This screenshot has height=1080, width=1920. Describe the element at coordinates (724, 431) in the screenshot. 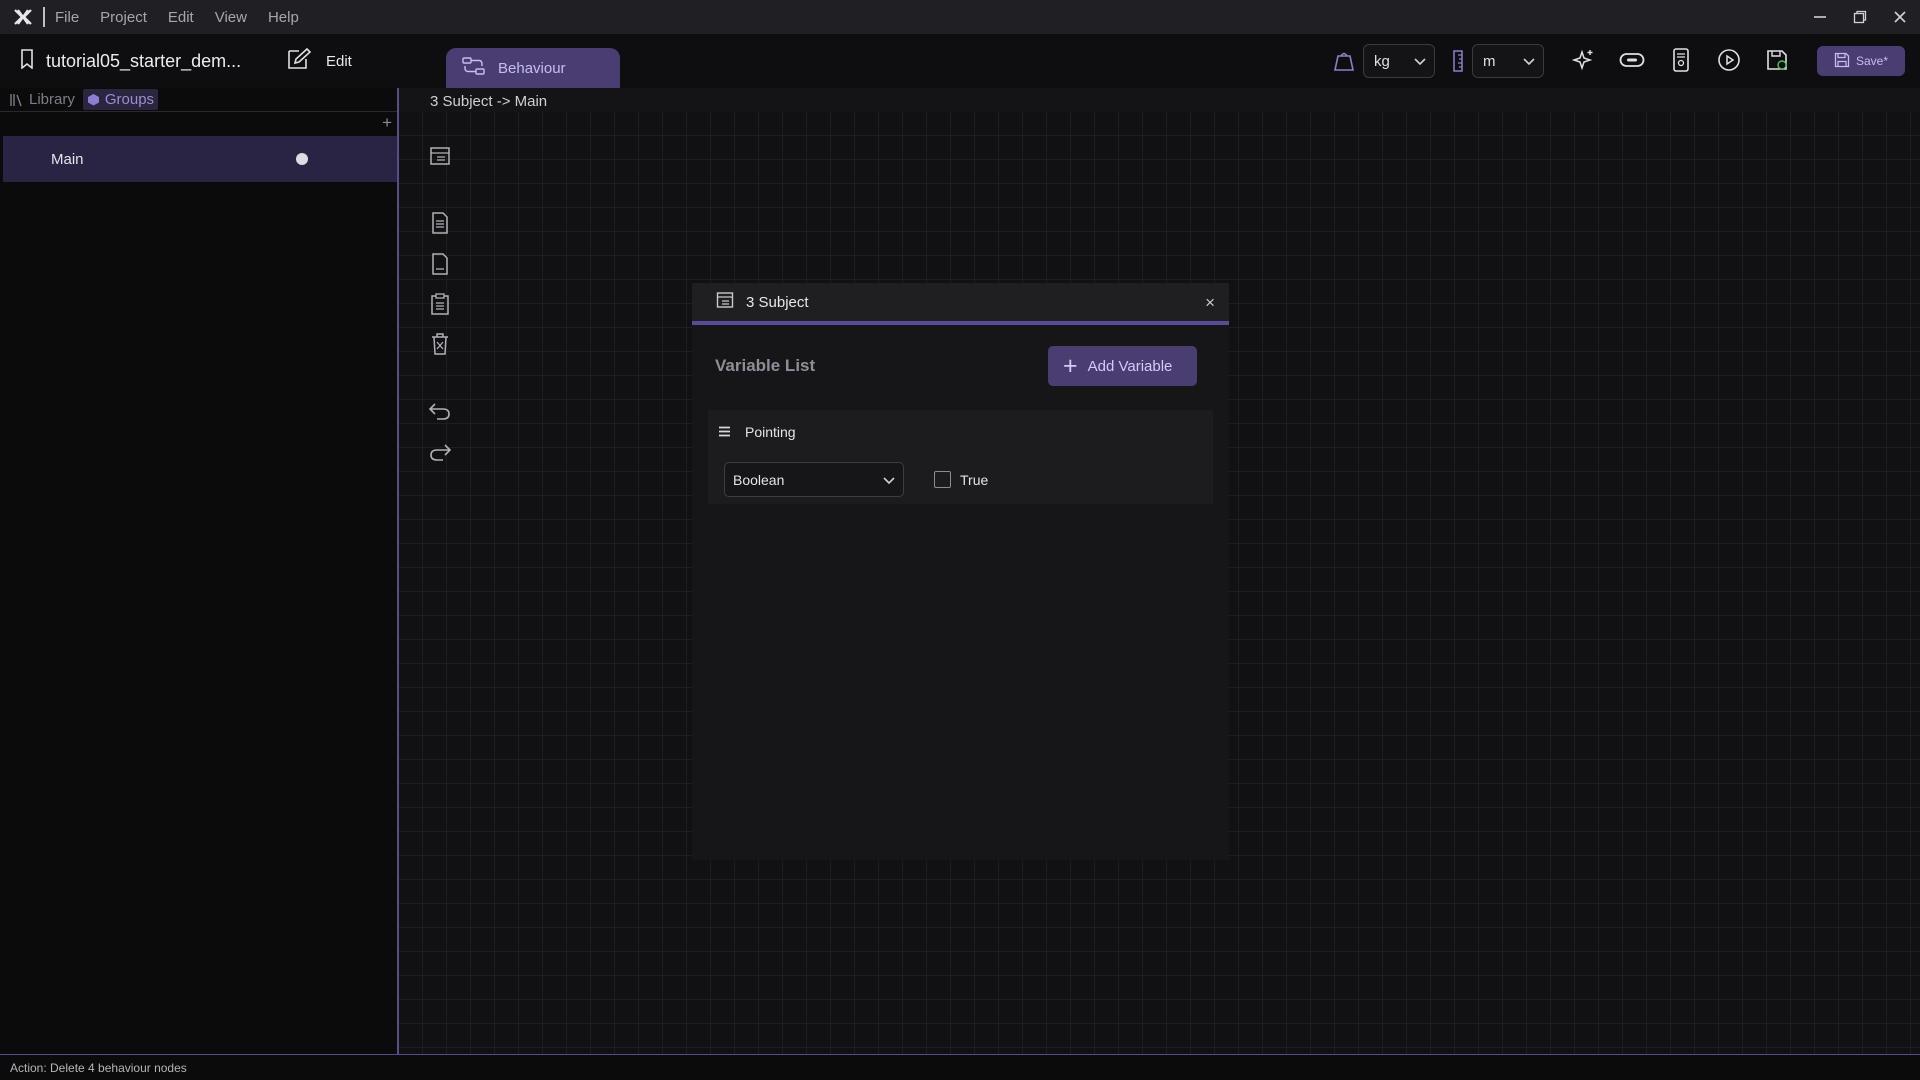

I see `drag-handle-icon` at that location.